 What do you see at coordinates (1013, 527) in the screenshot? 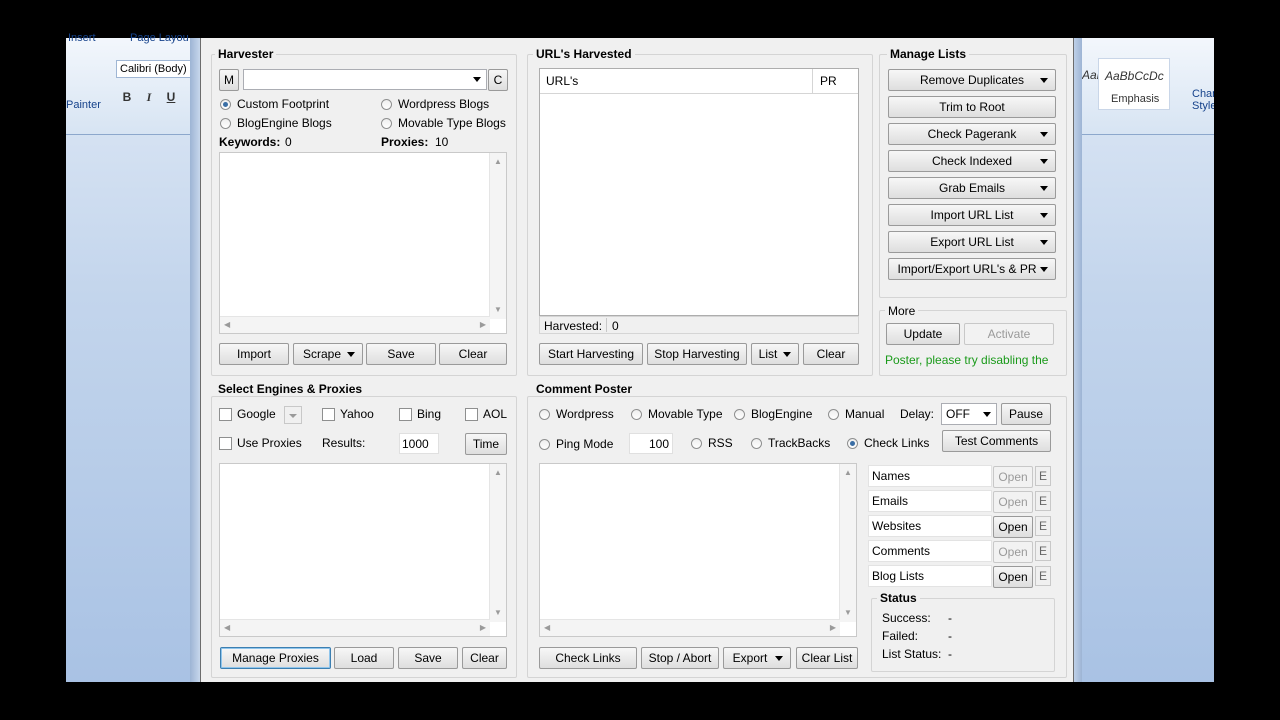
I see `websites-open-button: Open` at bounding box center [1013, 527].